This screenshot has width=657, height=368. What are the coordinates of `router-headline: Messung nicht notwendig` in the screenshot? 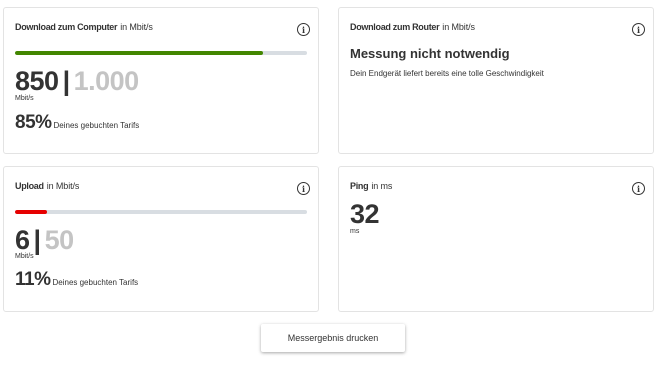 It's located at (430, 53).